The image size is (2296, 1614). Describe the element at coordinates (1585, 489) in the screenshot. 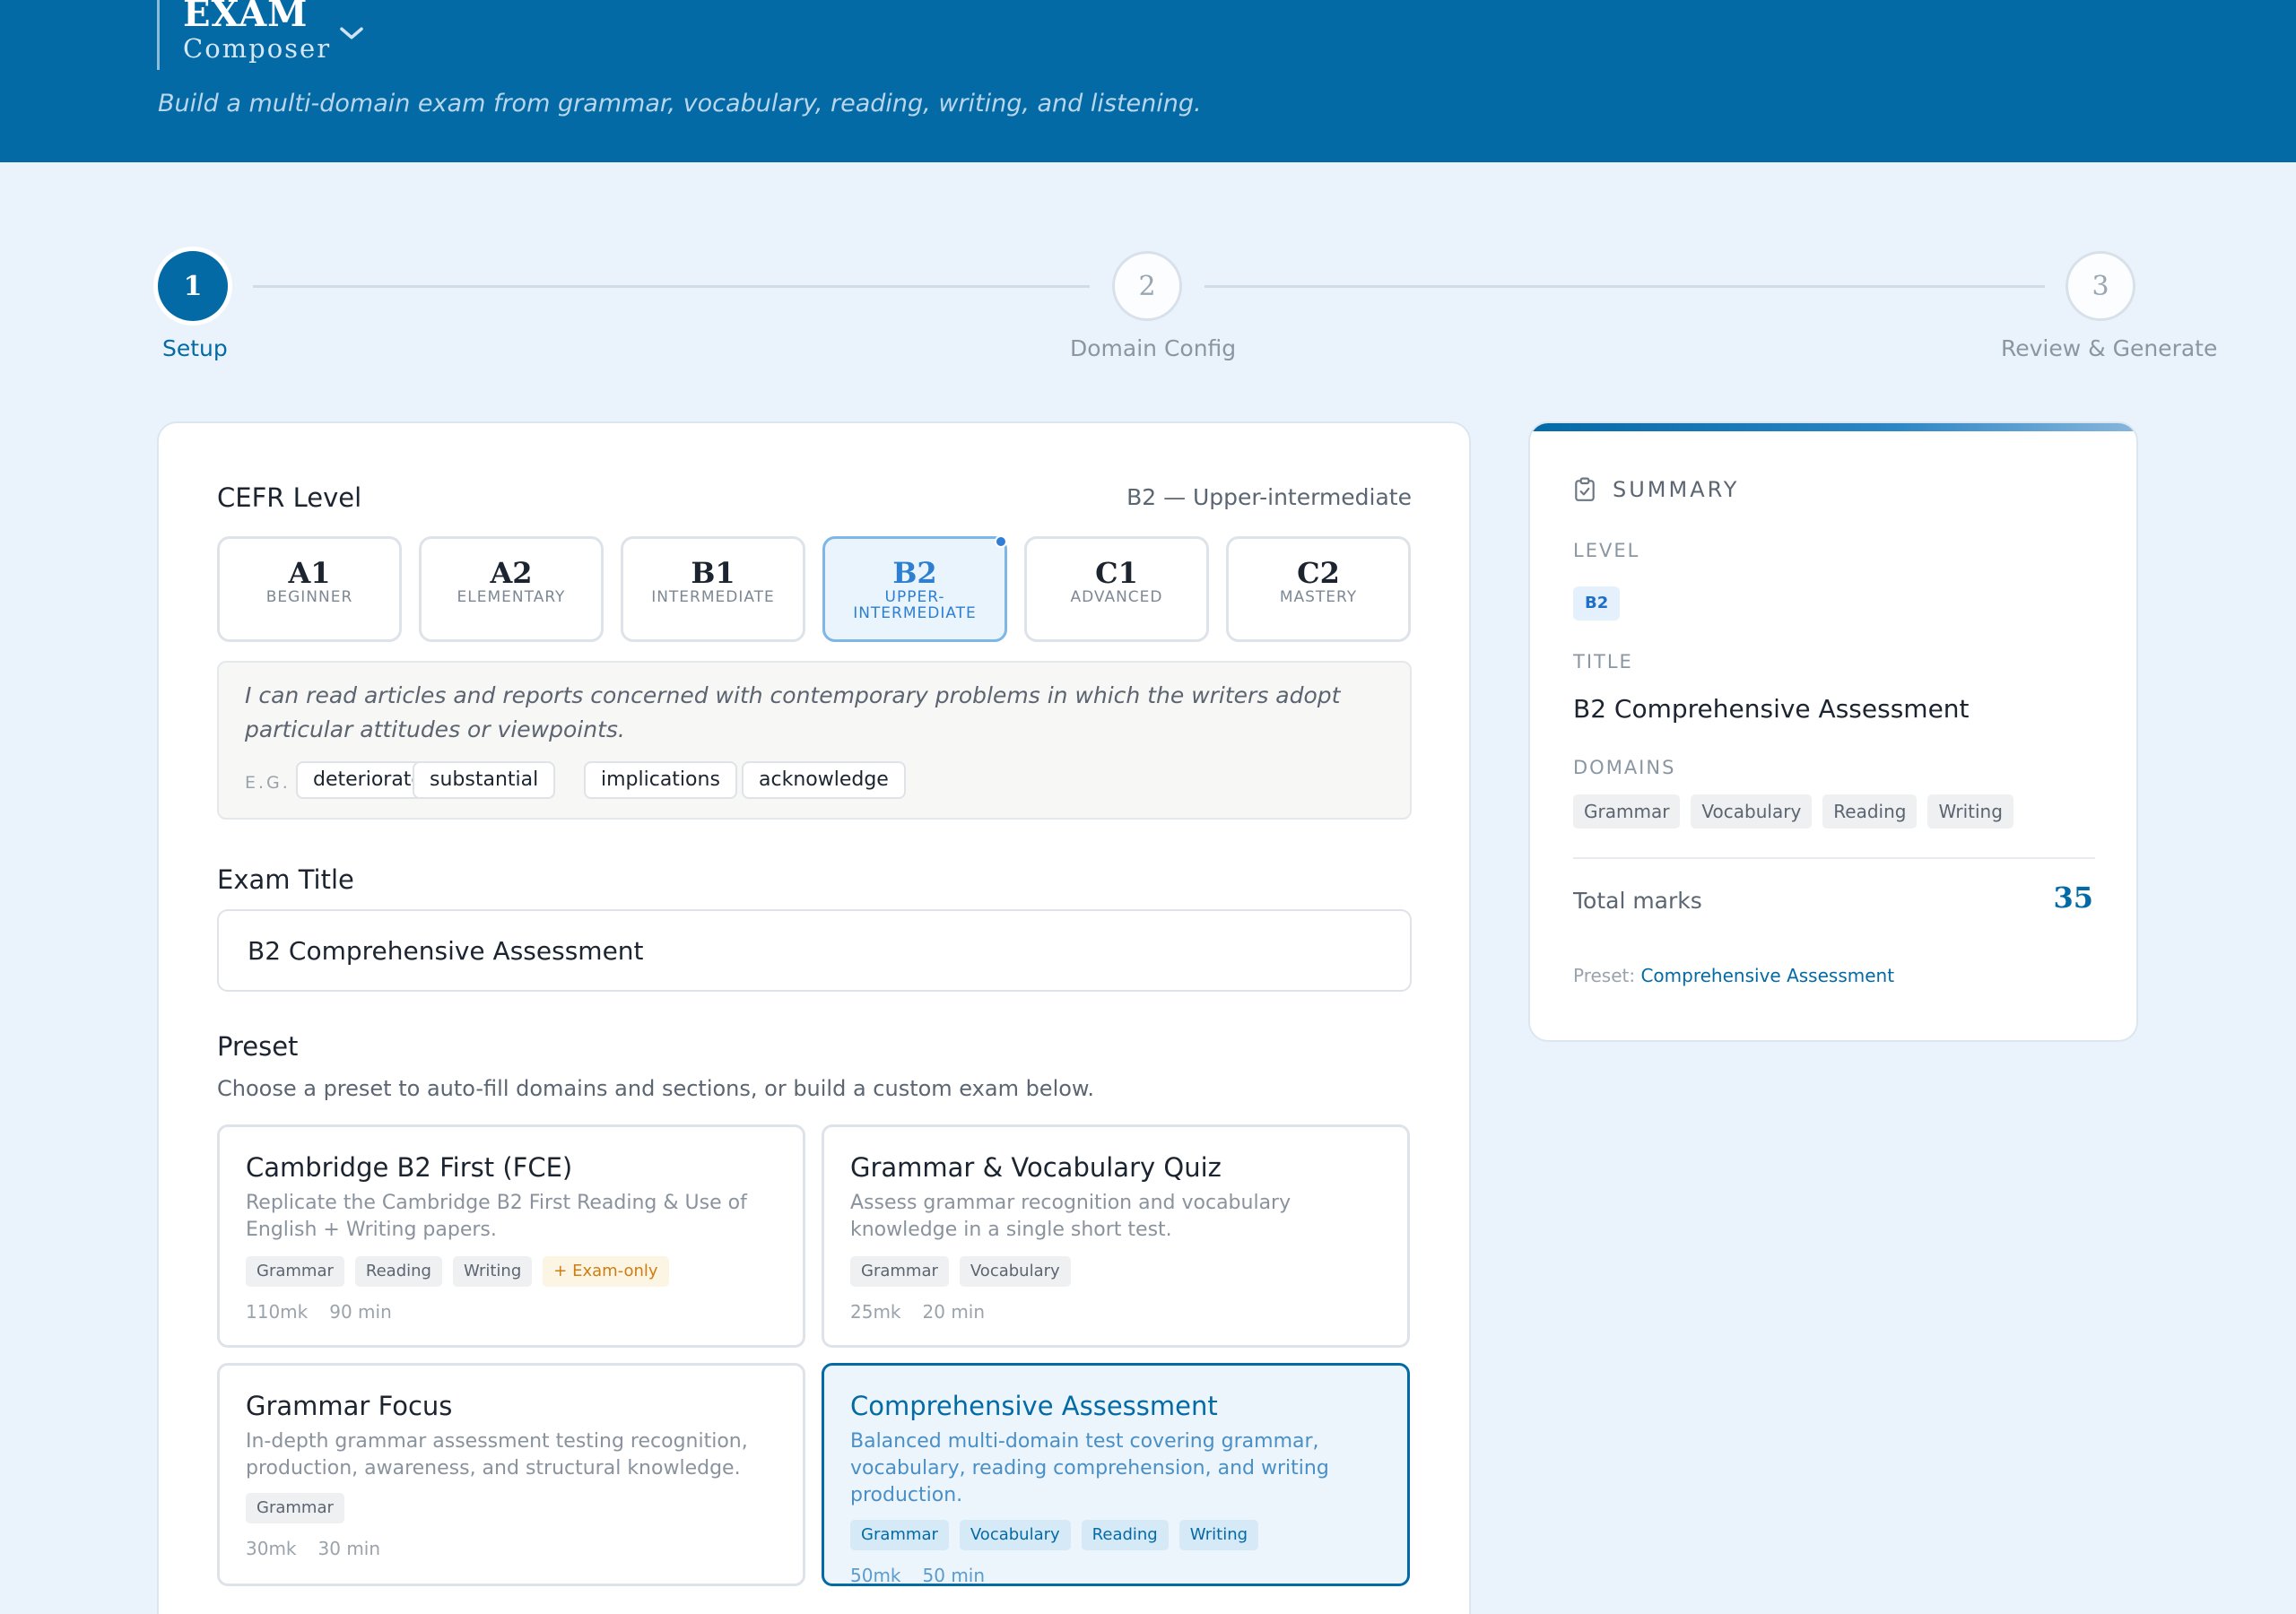

I see `clipboard-check-icon` at that location.